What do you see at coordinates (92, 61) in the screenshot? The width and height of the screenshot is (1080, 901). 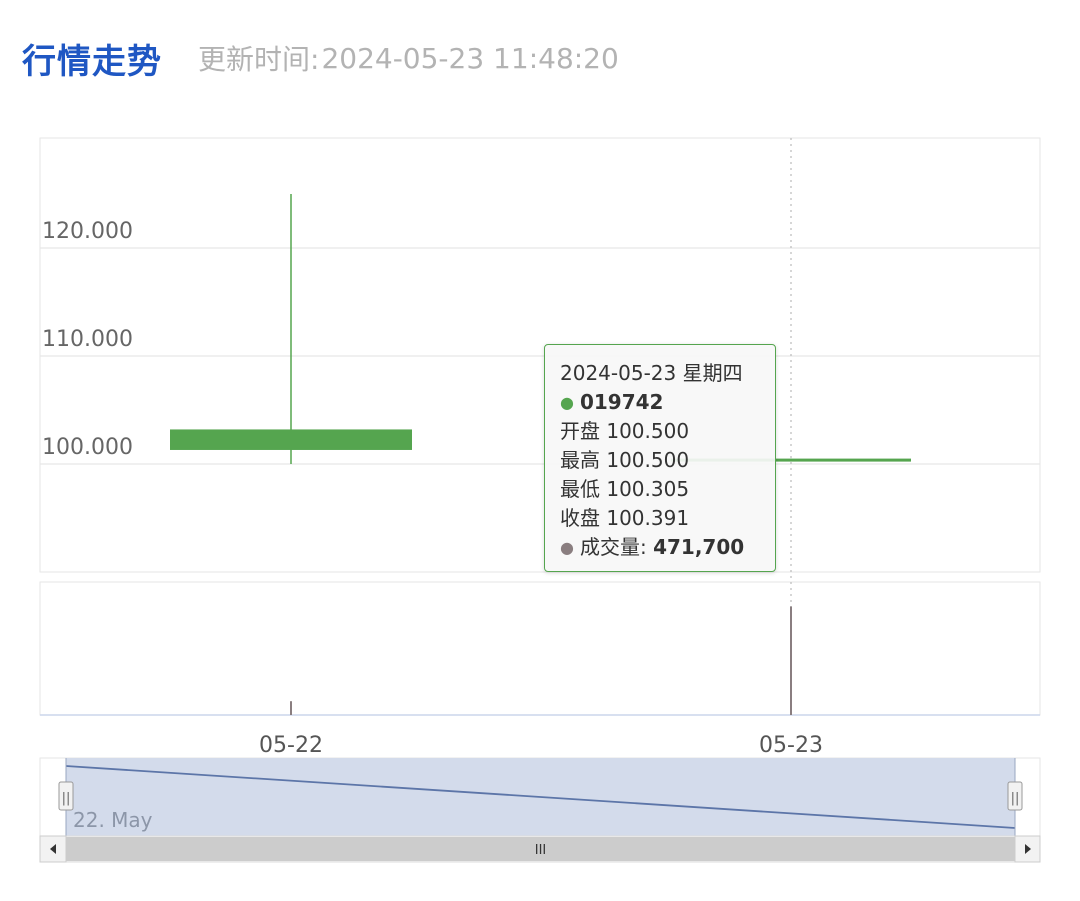 I see `page-title: 行情走势` at bounding box center [92, 61].